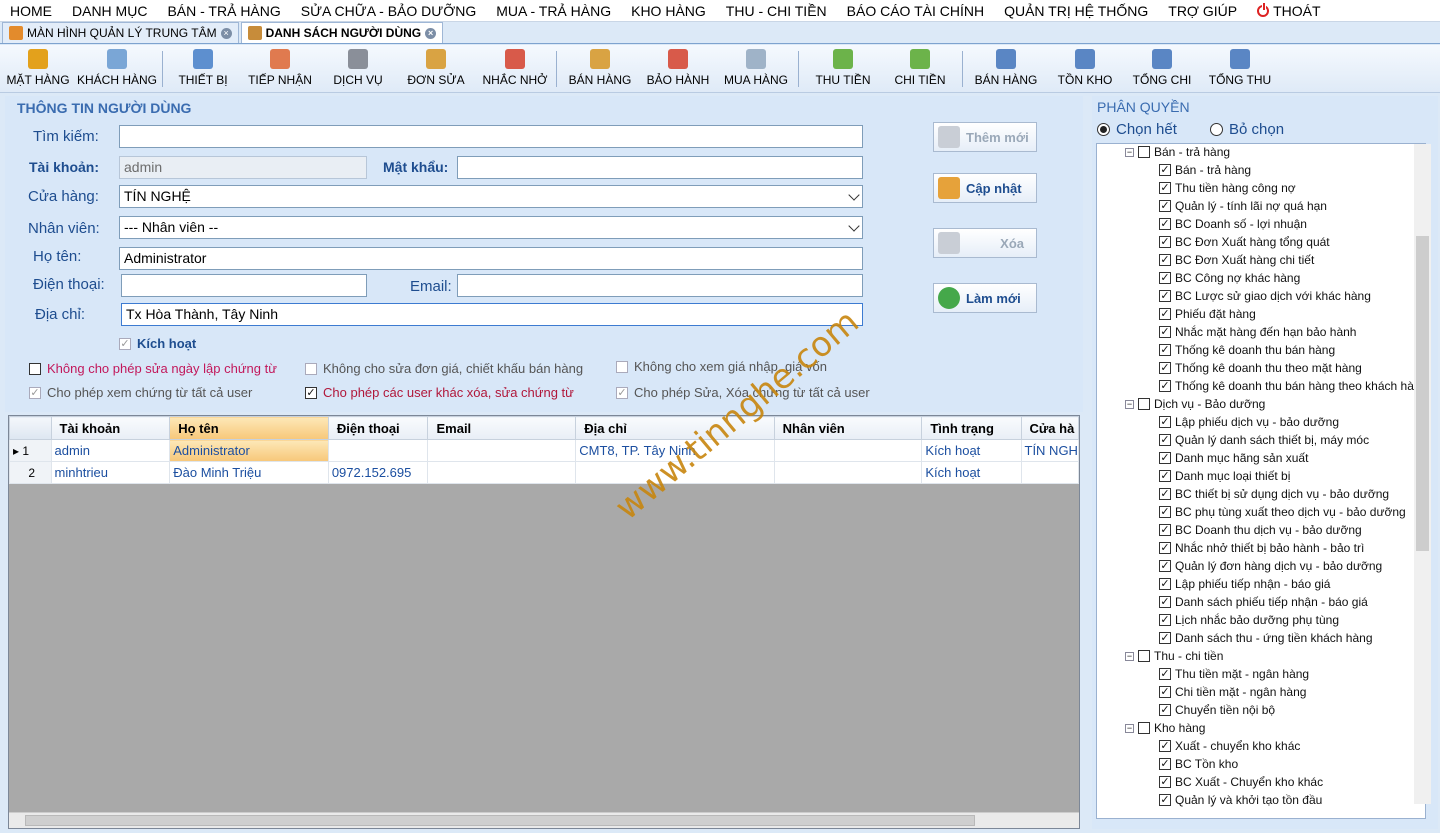 The image size is (1440, 833). Describe the element at coordinates (358, 69) in the screenshot. I see `toolbar-dich-vu: DỊCH VỤ` at that location.